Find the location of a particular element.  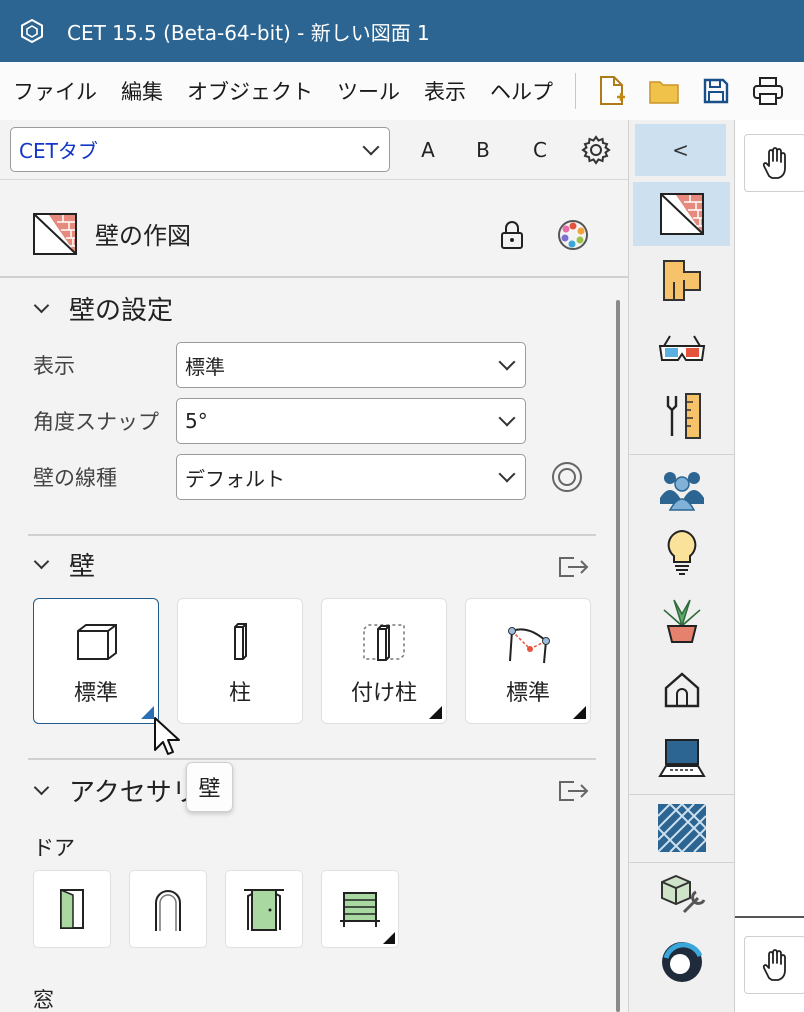

menu-object: オブジェクト is located at coordinates (250, 91).